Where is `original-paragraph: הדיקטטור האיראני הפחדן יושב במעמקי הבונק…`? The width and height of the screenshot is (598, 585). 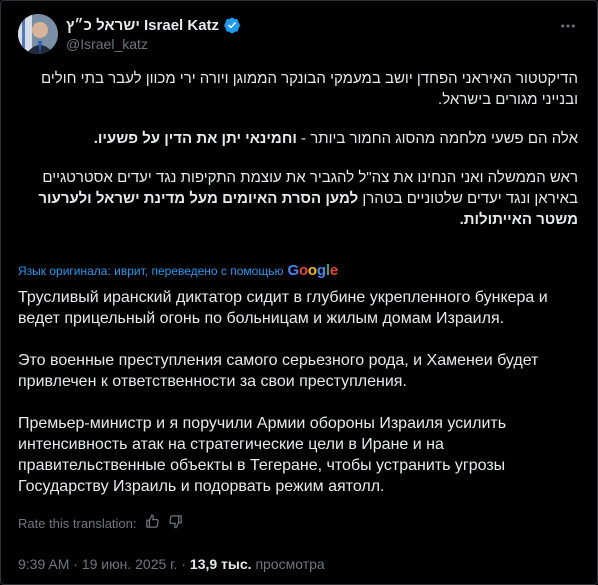 original-paragraph: הדיקטטור האיראני הפחדן יושב במעמקי הבונק… is located at coordinates (309, 89).